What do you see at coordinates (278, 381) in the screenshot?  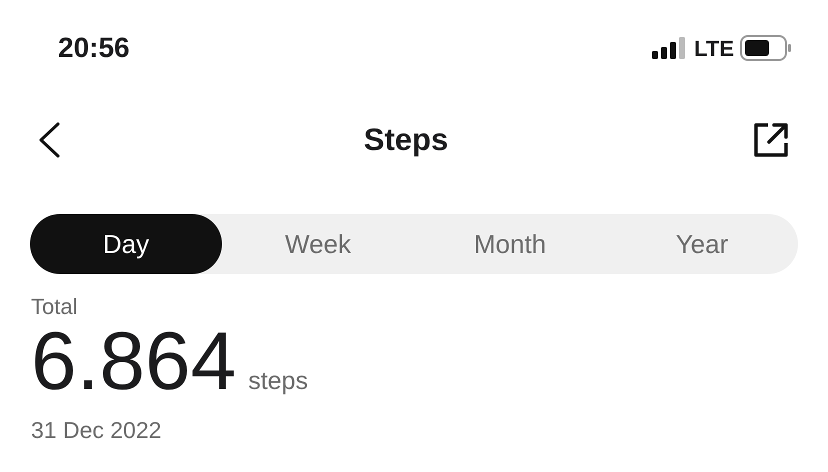 I see `step-unit: steps` at bounding box center [278, 381].